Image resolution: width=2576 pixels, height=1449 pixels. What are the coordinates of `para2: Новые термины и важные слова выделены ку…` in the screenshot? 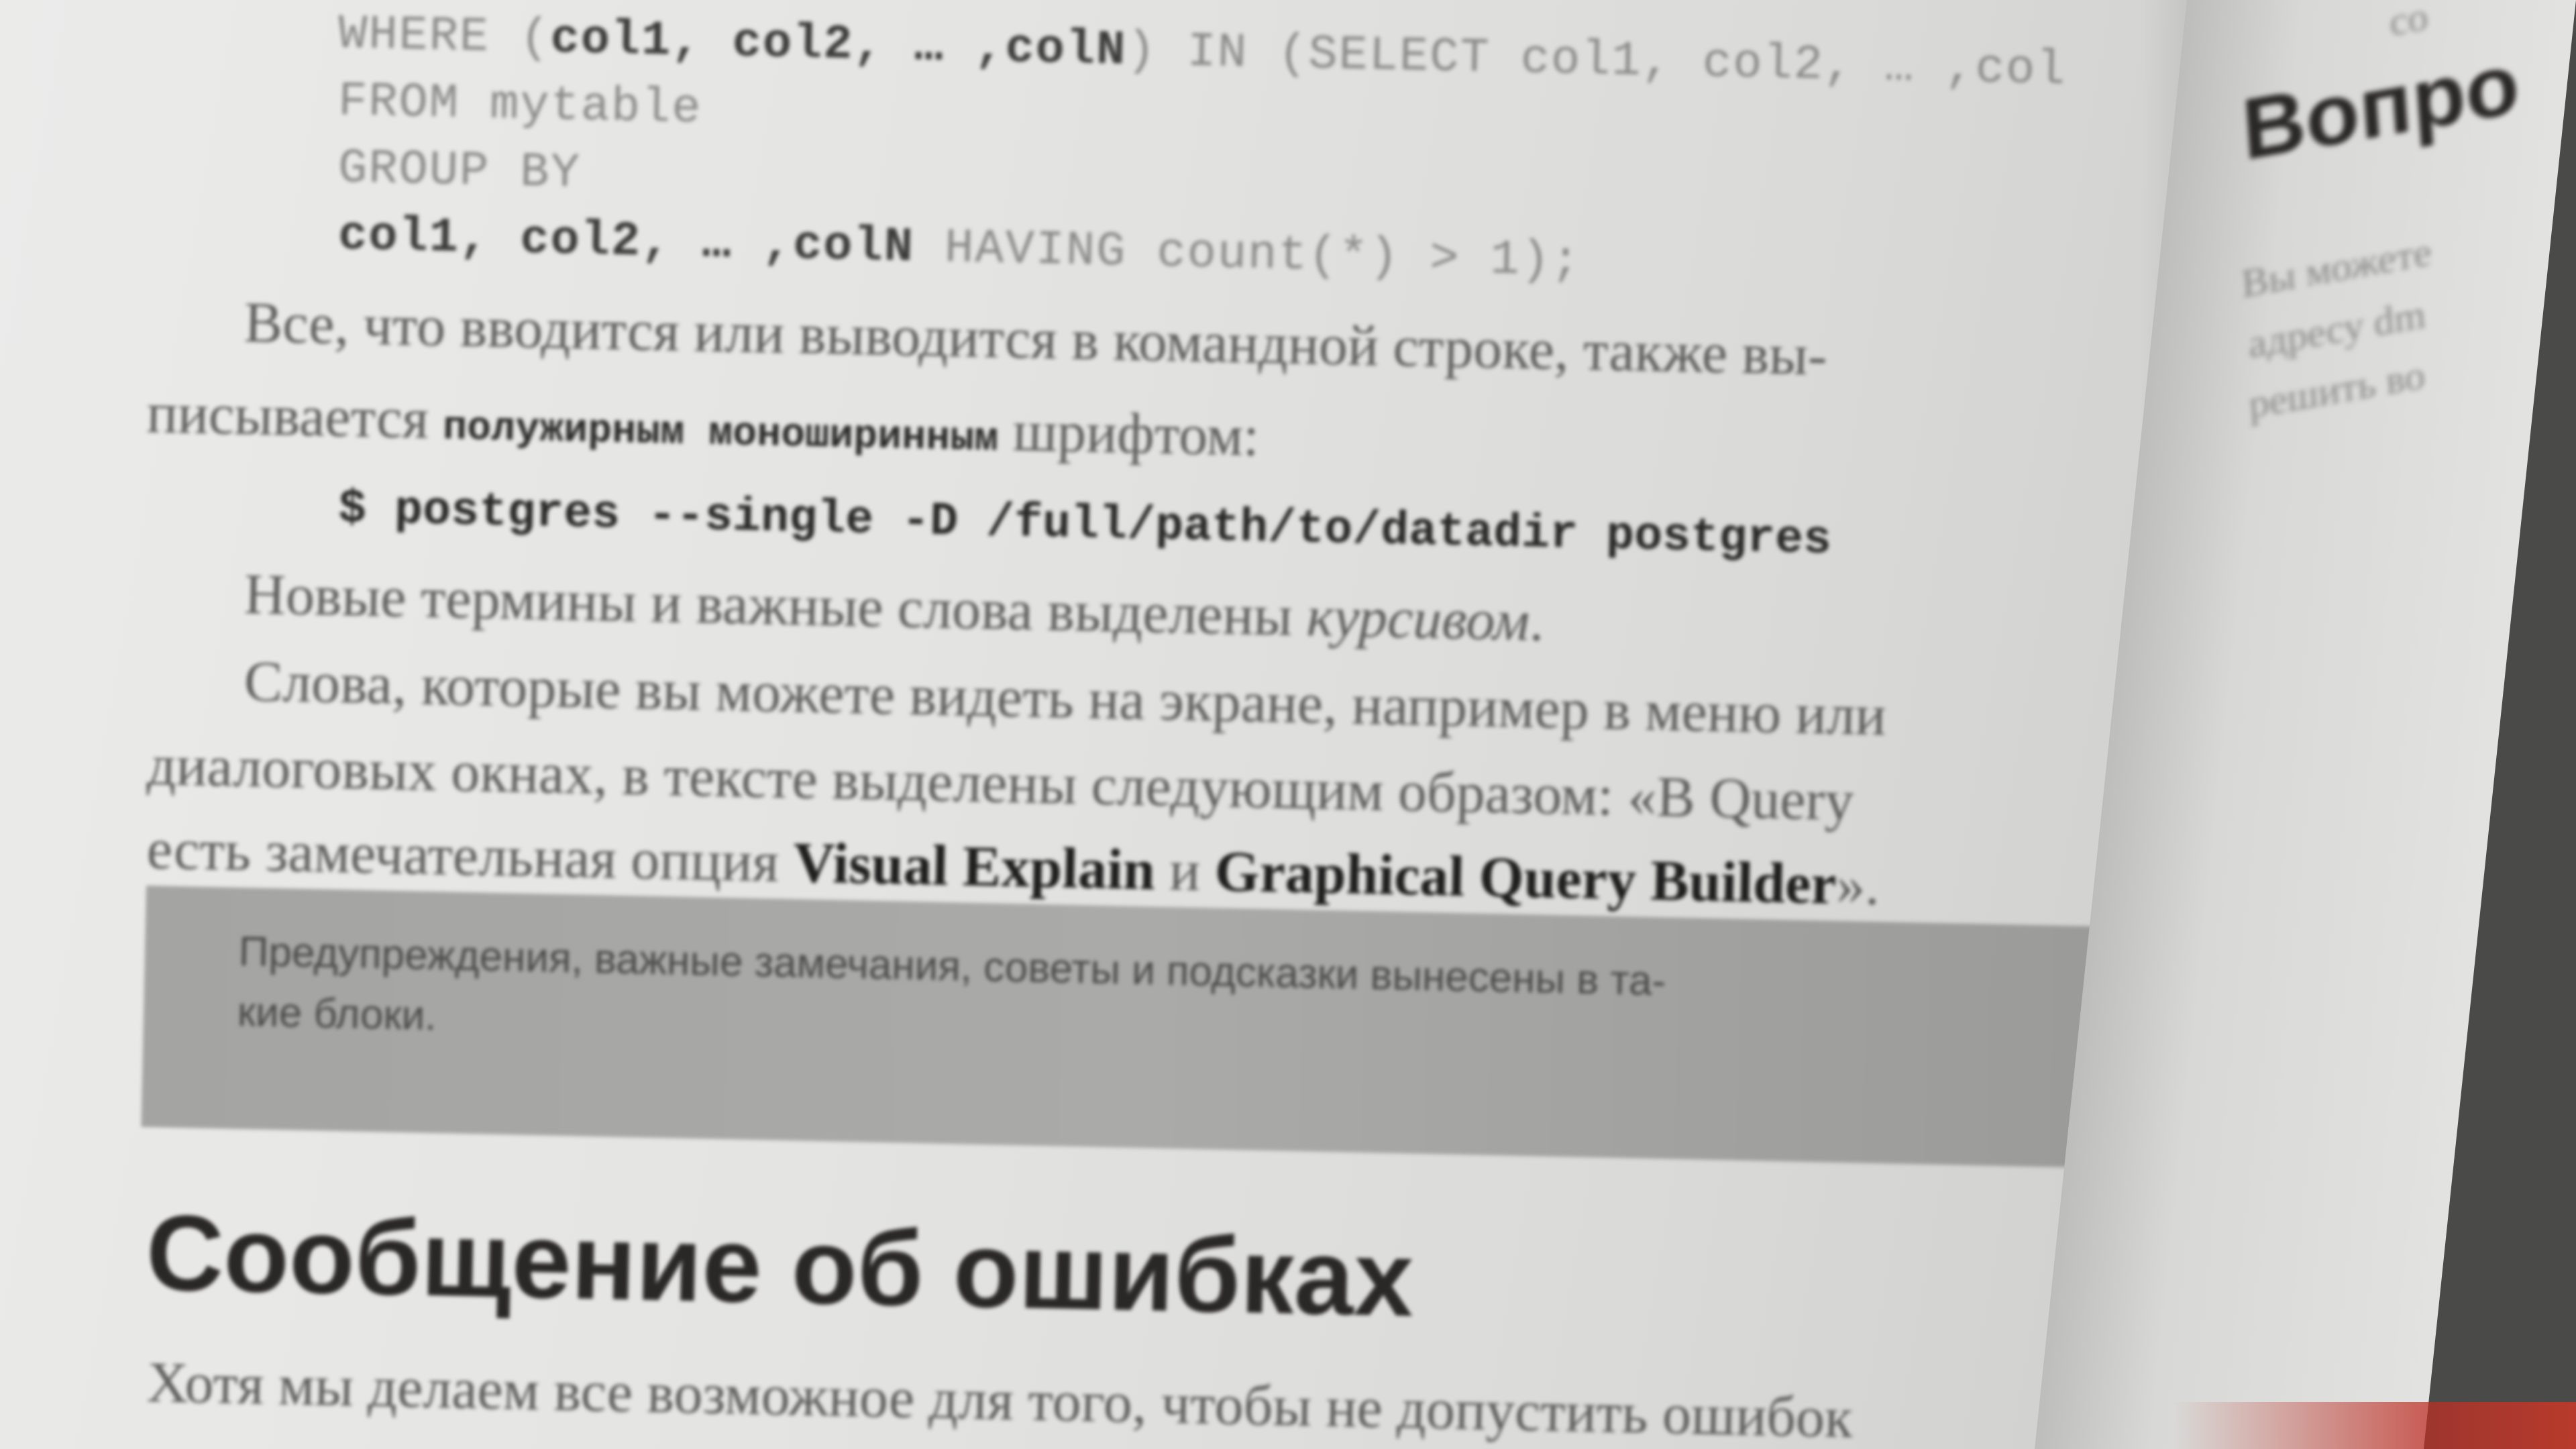 It's located at (894, 607).